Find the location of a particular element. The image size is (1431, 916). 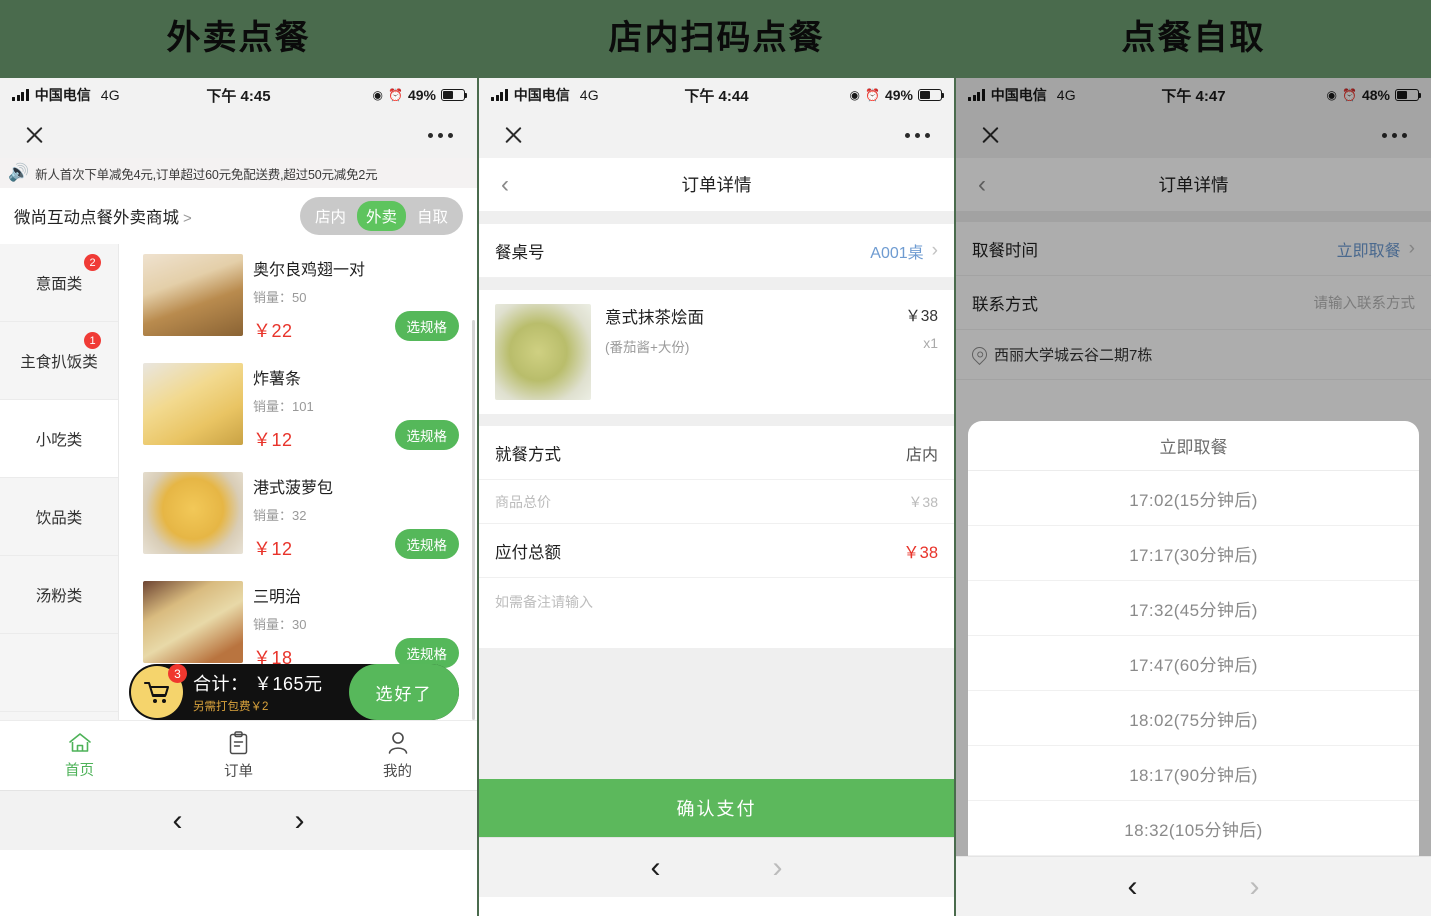

cart-summary: 合计： ￥165元 另需打包费￥2 is located at coordinates (258, 692).